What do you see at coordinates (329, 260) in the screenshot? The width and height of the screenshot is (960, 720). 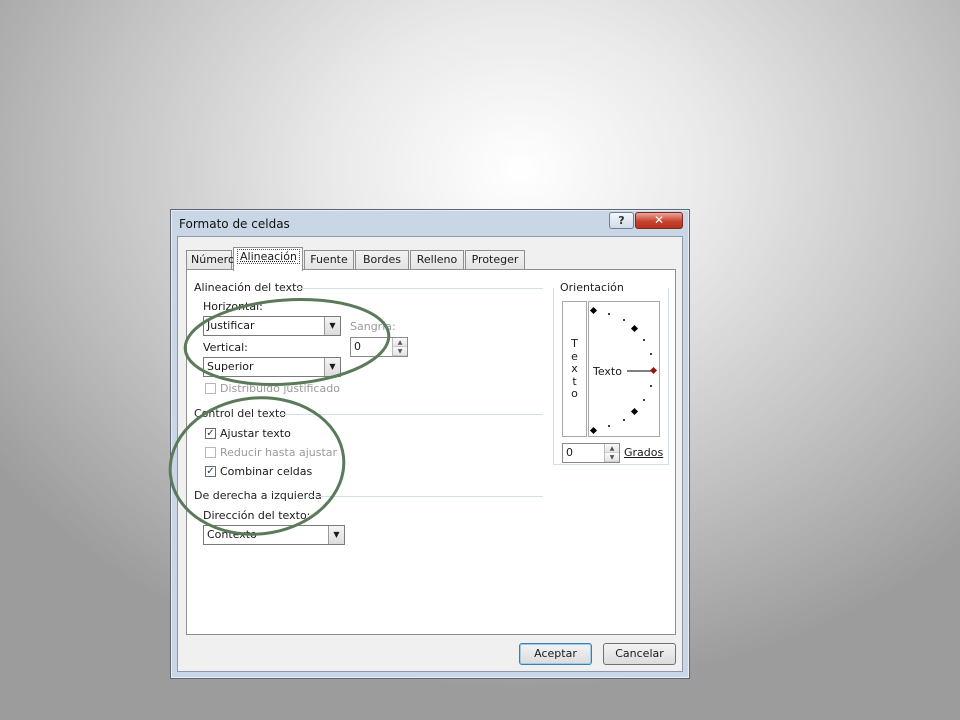 I see `tab-fuente: Fuente` at bounding box center [329, 260].